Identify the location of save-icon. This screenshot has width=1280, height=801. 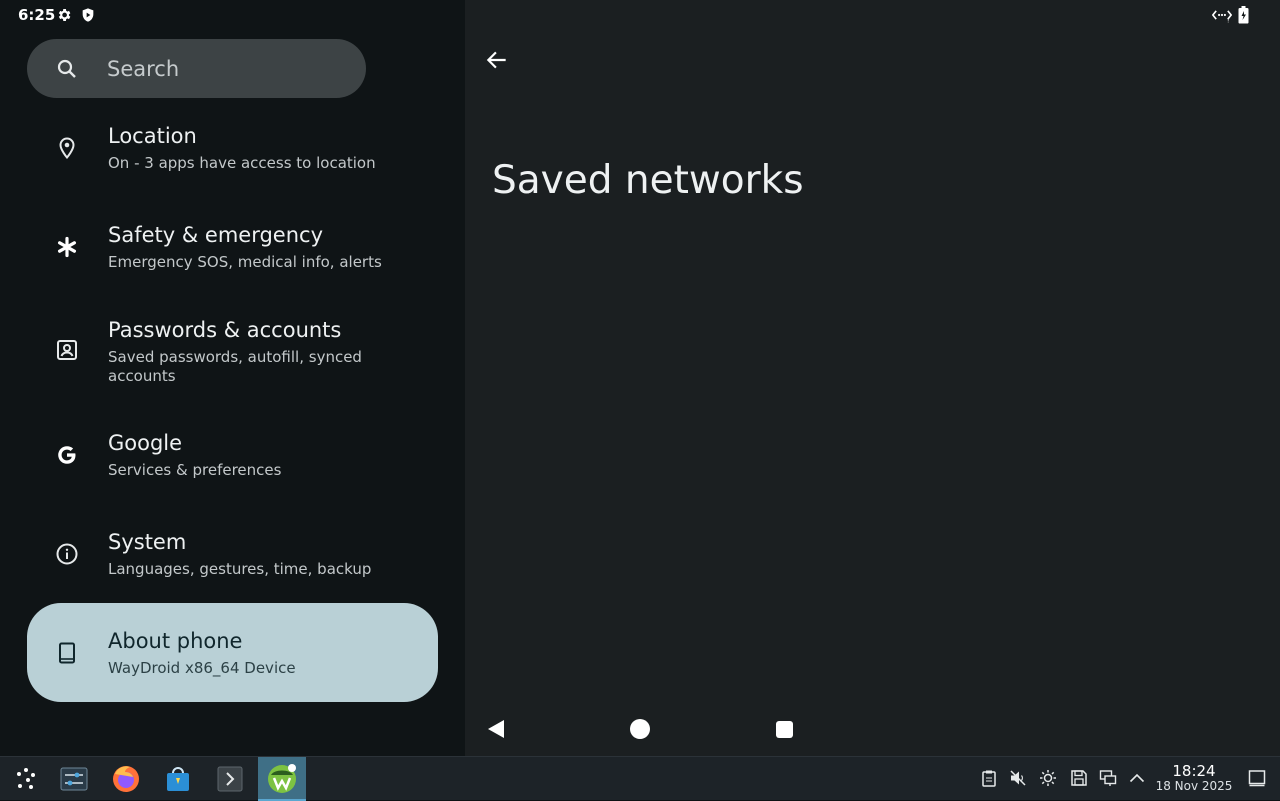
(1079, 778).